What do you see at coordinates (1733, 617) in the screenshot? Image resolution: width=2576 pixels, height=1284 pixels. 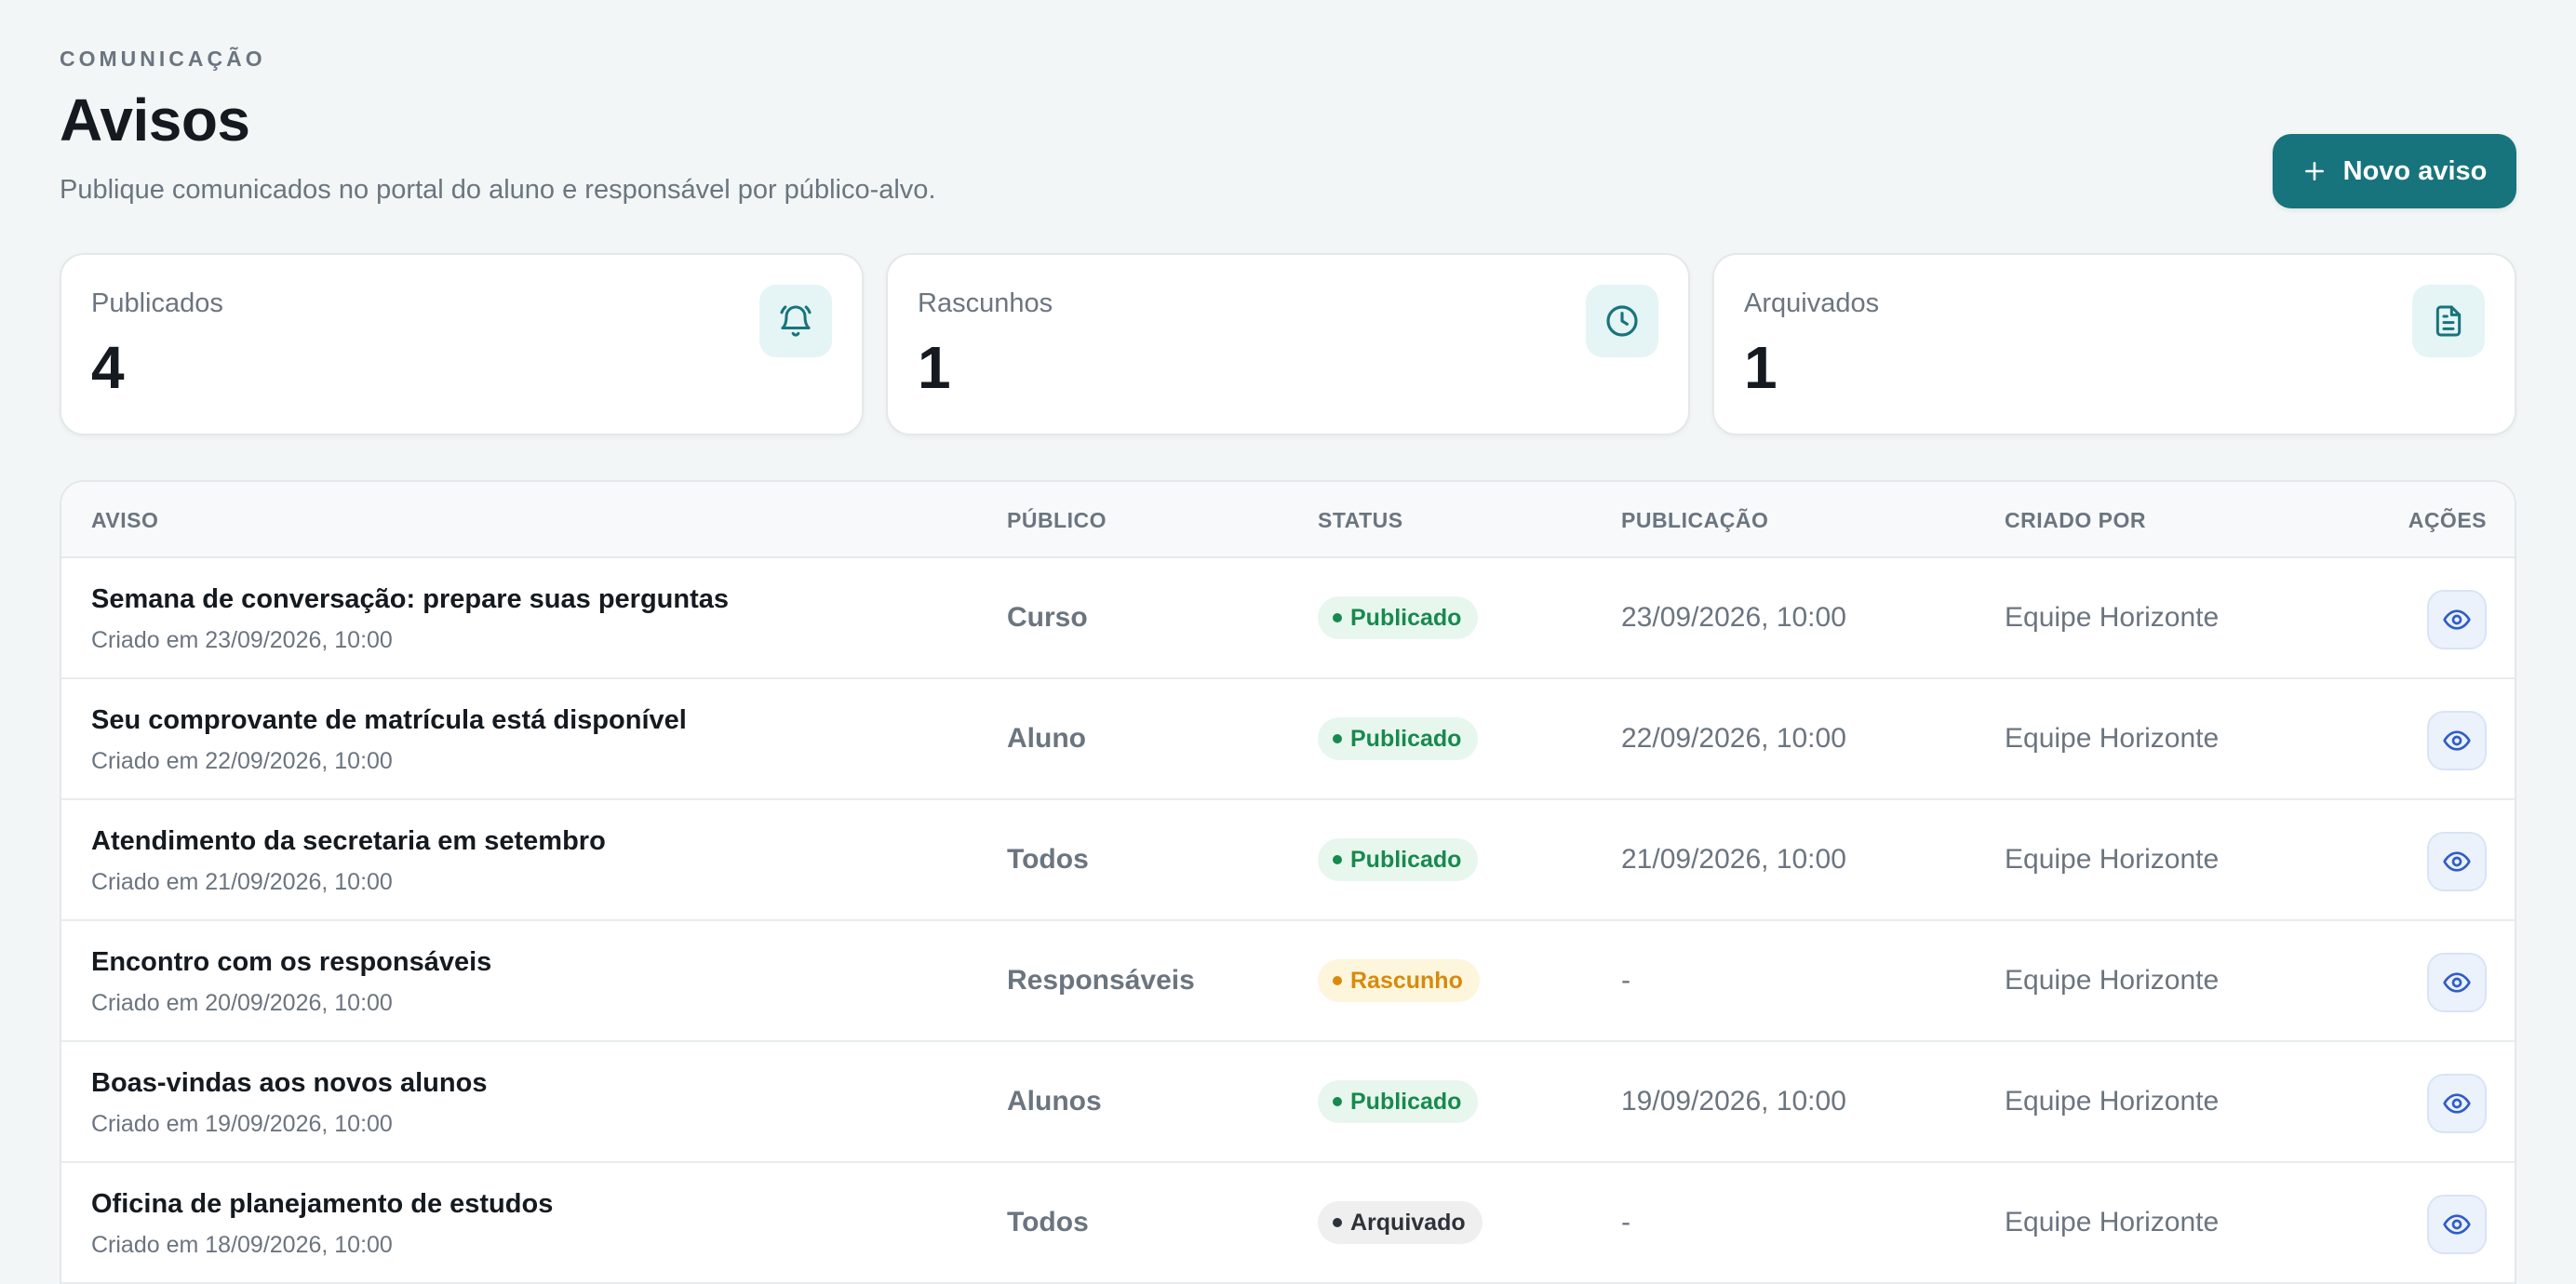 I see `notice-publication-date: 23/09/2026, 10:00` at bounding box center [1733, 617].